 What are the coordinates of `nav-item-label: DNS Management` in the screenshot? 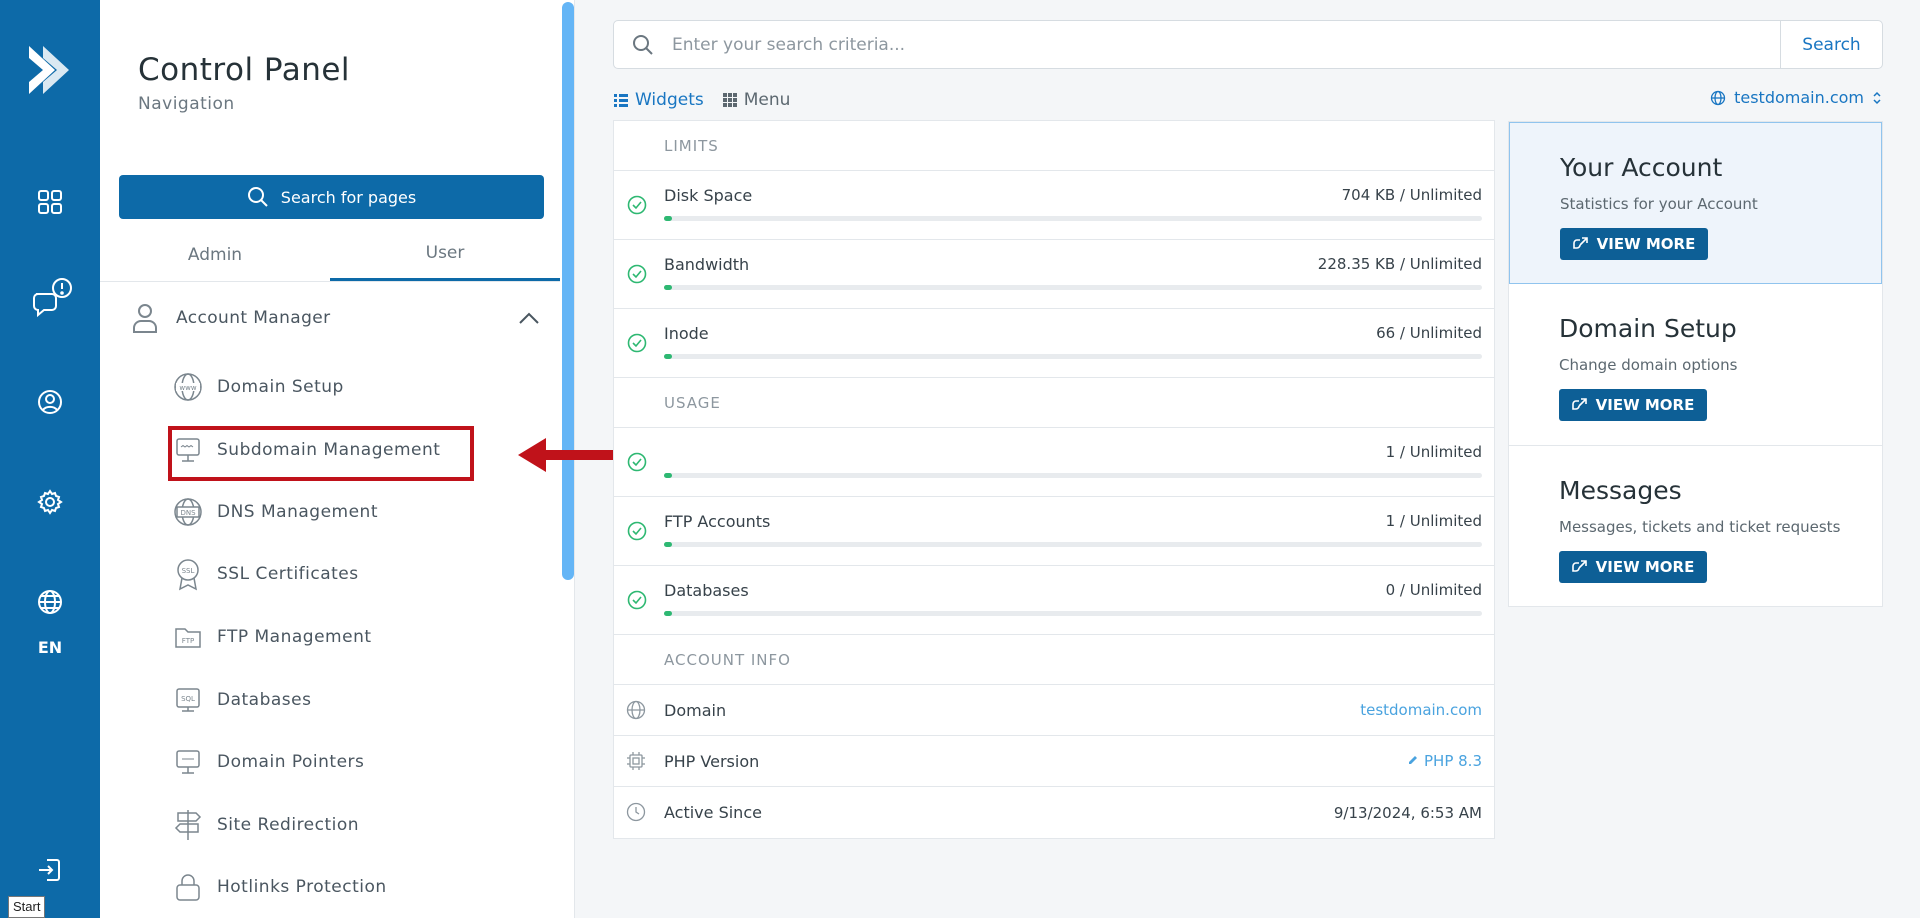 It's located at (297, 512).